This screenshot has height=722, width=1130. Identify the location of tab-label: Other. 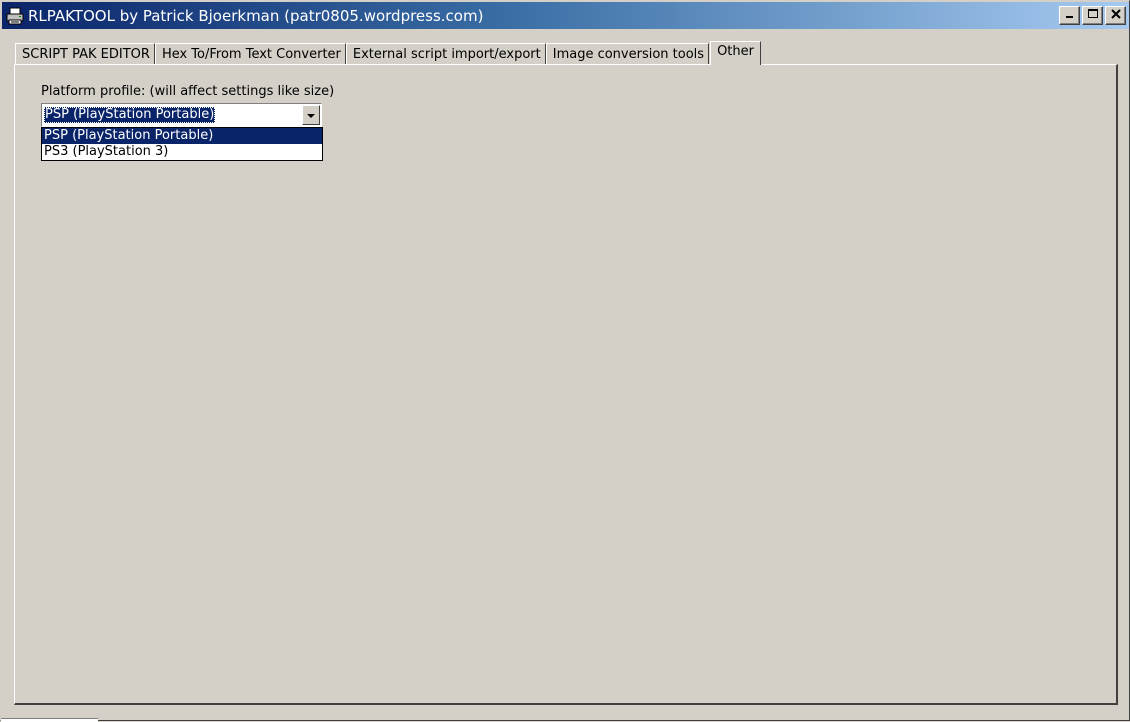
(735, 51).